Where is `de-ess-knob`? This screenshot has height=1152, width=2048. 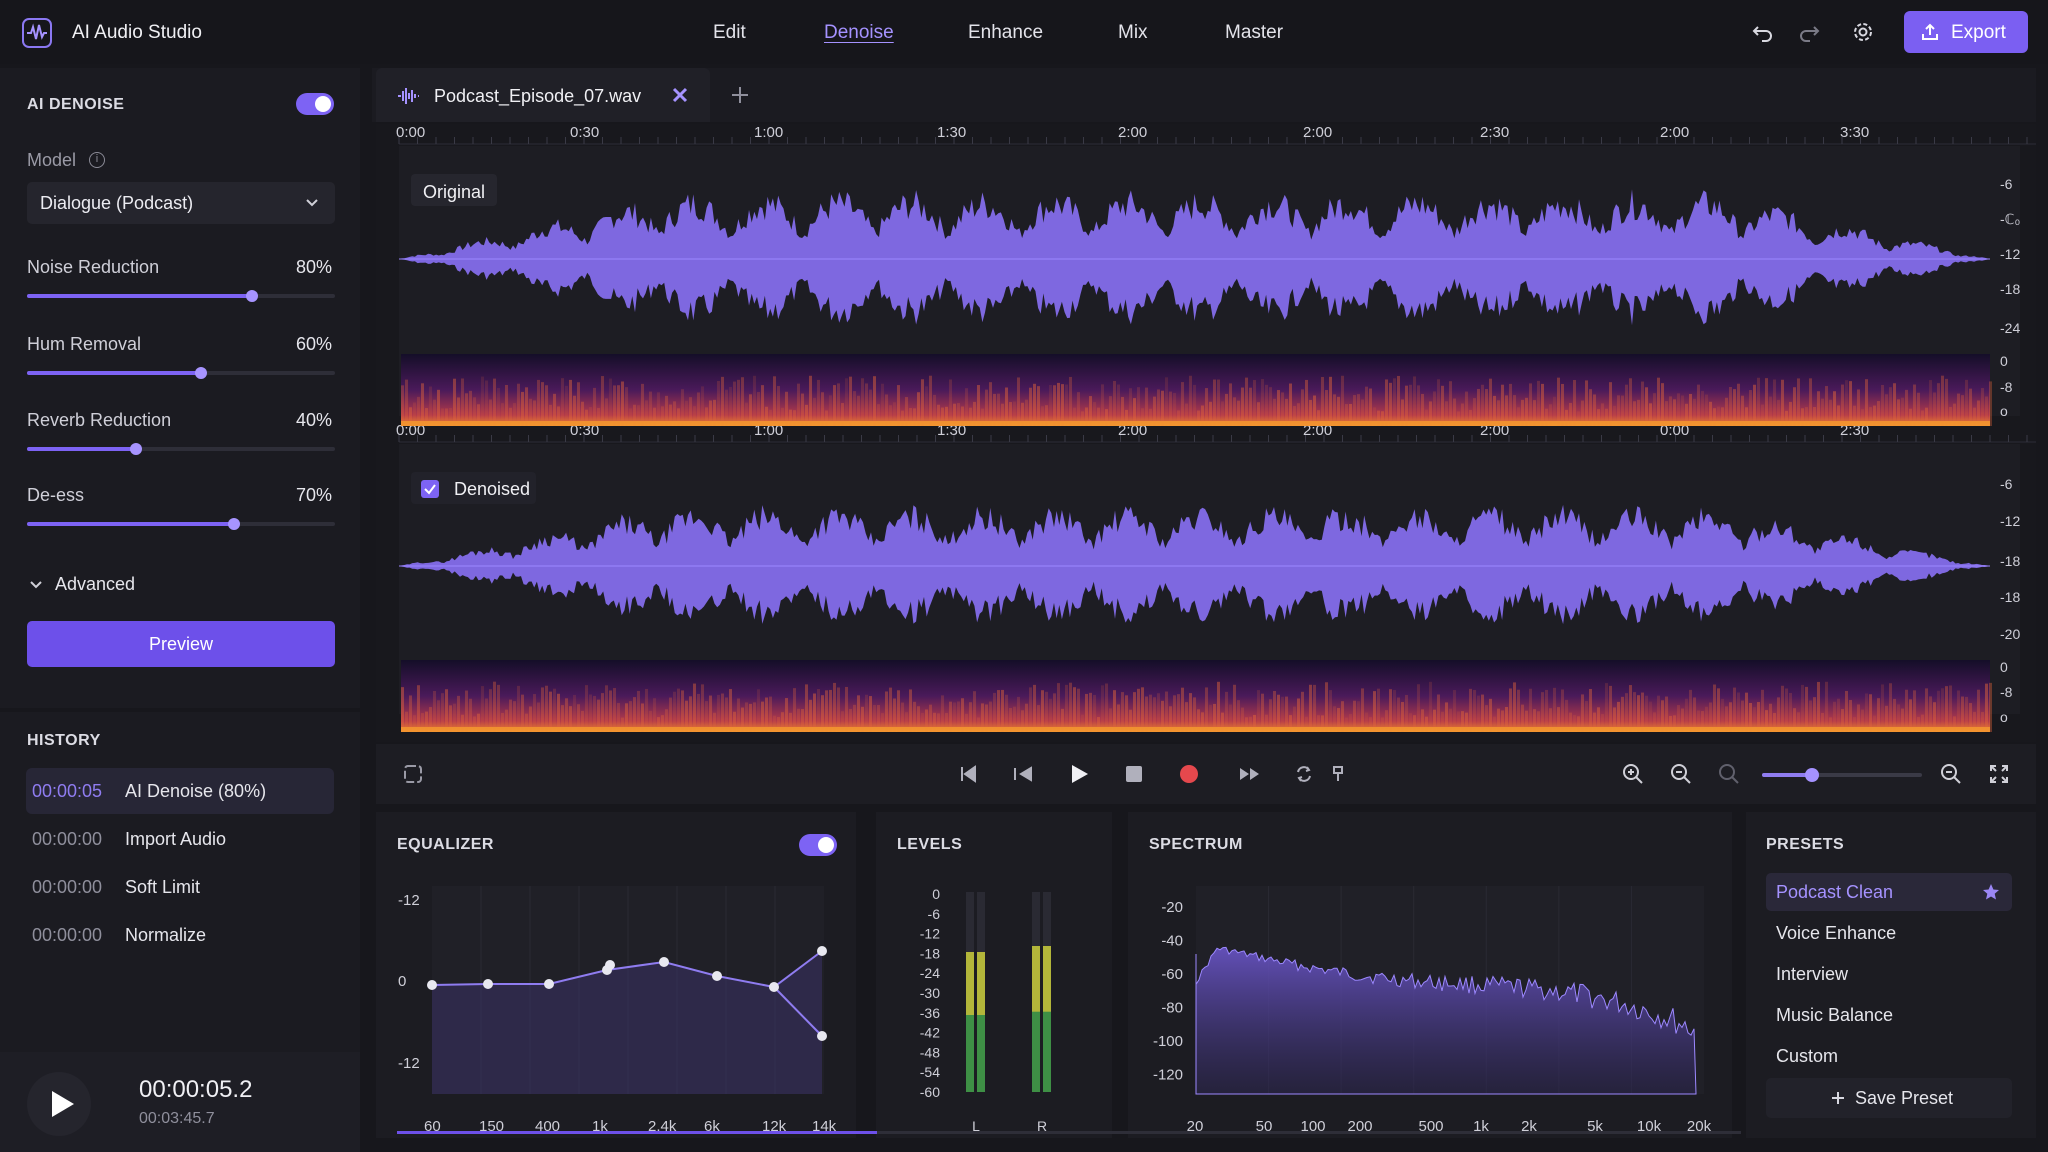
de-ess-knob is located at coordinates (234, 524).